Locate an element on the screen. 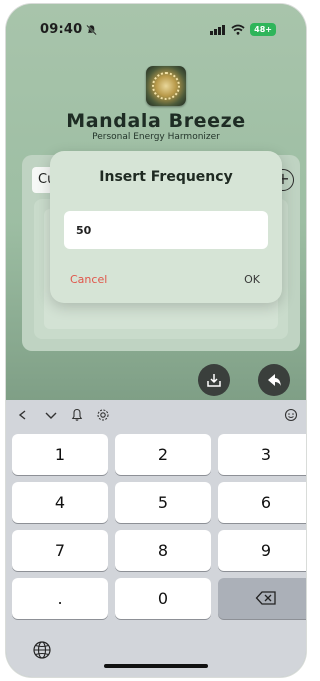 Image resolution: width=320 pixels, height=681 pixels. status-bar: 09:40 48+ is located at coordinates (158, 31).